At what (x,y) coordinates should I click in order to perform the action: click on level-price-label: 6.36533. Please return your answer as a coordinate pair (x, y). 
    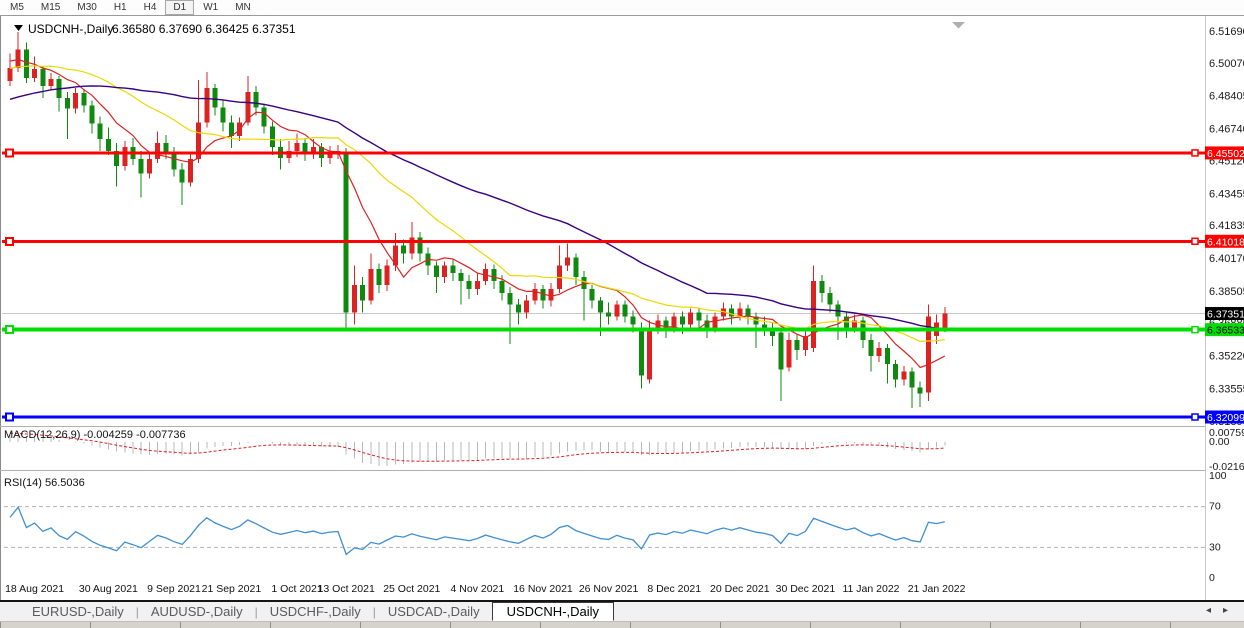
    Looking at the image, I should click on (1225, 331).